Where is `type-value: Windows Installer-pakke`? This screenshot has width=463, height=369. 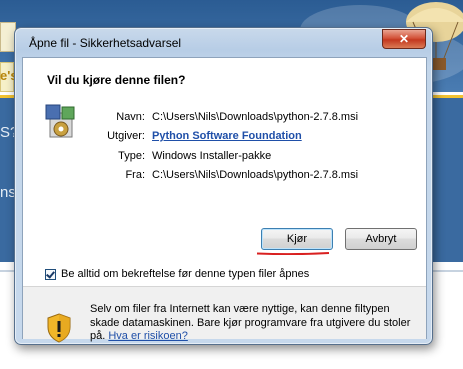
type-value: Windows Installer-pakke is located at coordinates (212, 156).